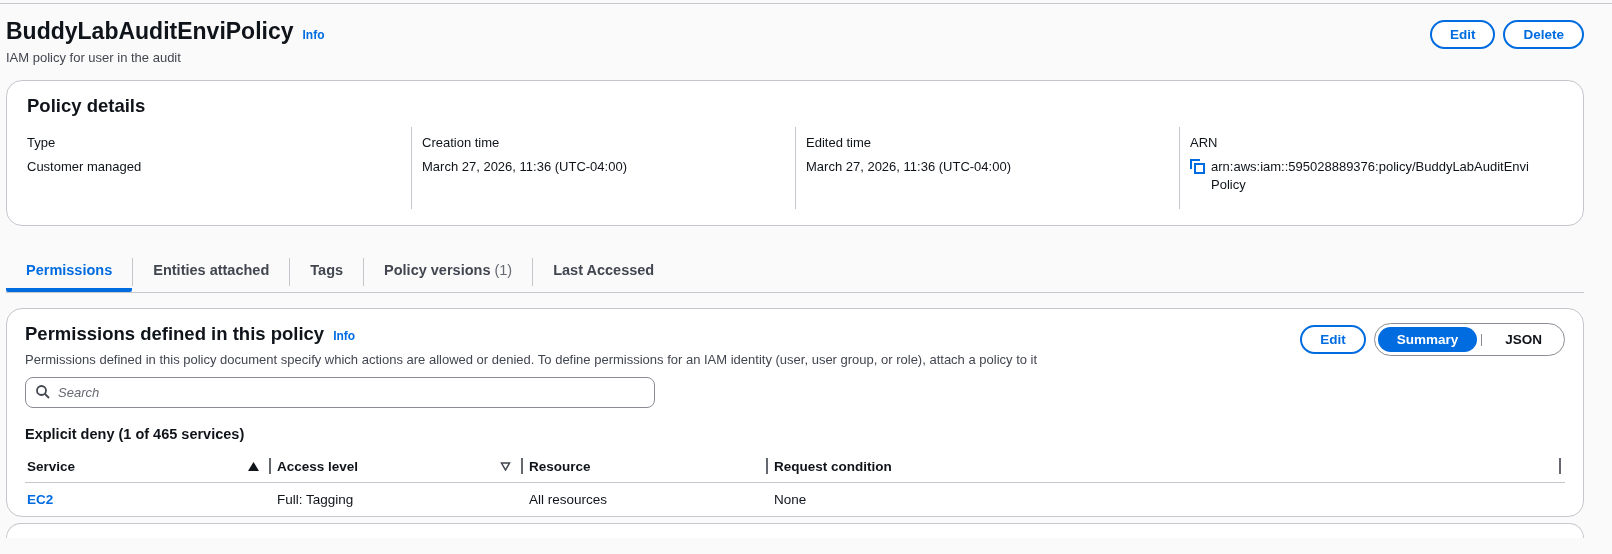  What do you see at coordinates (327, 272) in the screenshot?
I see `tab: Tags` at bounding box center [327, 272].